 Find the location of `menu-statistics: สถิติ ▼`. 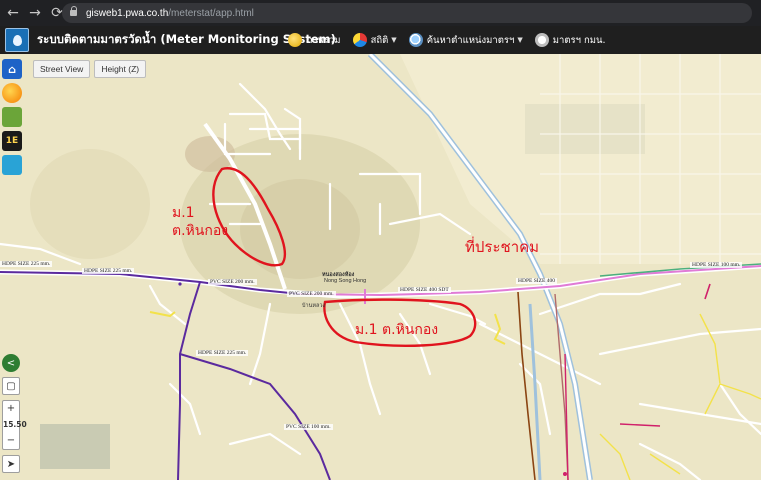

menu-statistics: สถิติ ▼ is located at coordinates (374, 40).